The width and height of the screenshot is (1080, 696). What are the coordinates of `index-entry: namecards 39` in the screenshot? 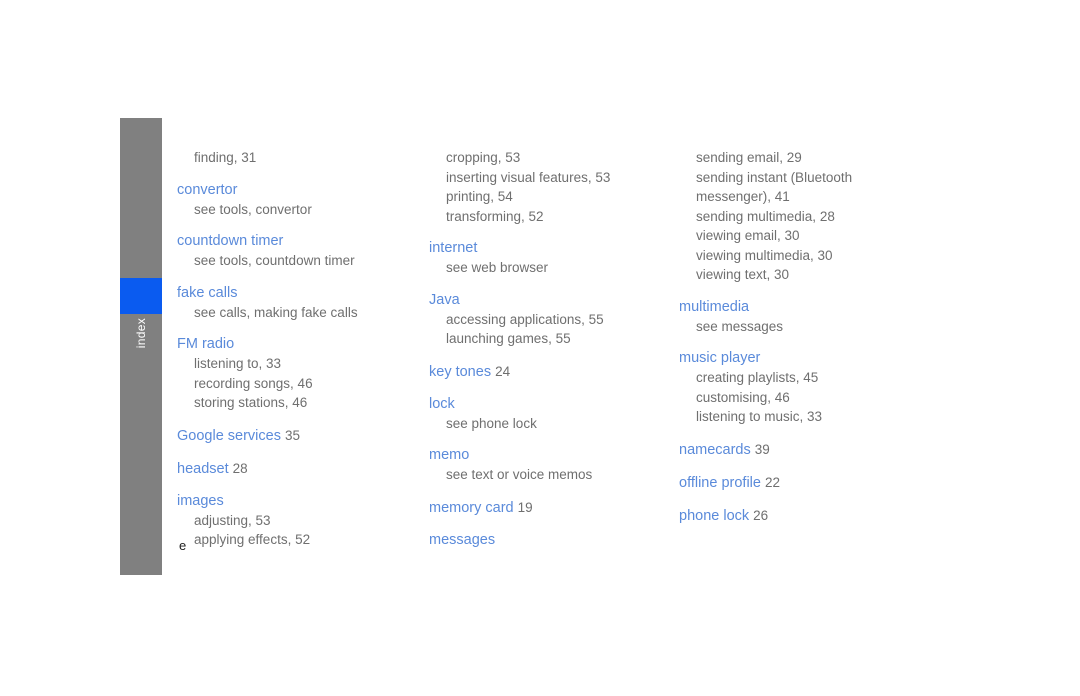 It's located at (804, 450).